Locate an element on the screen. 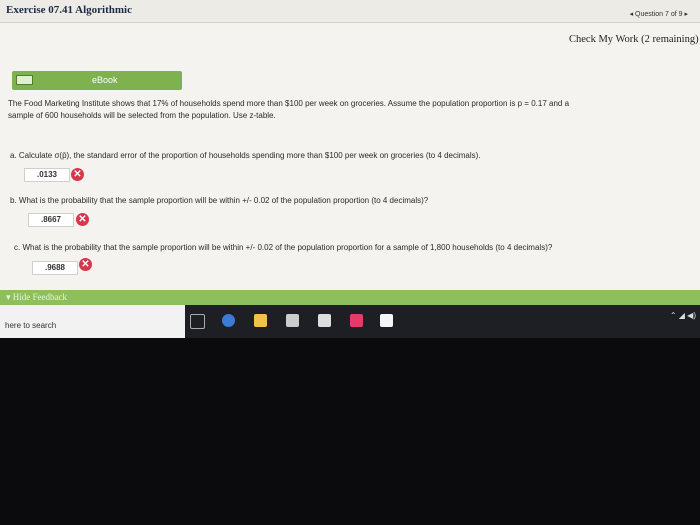 Image resolution: width=700 pixels, height=525 pixels. windows-taskbar: here to search ⌃ ◢ ◀) is located at coordinates (350, 321).